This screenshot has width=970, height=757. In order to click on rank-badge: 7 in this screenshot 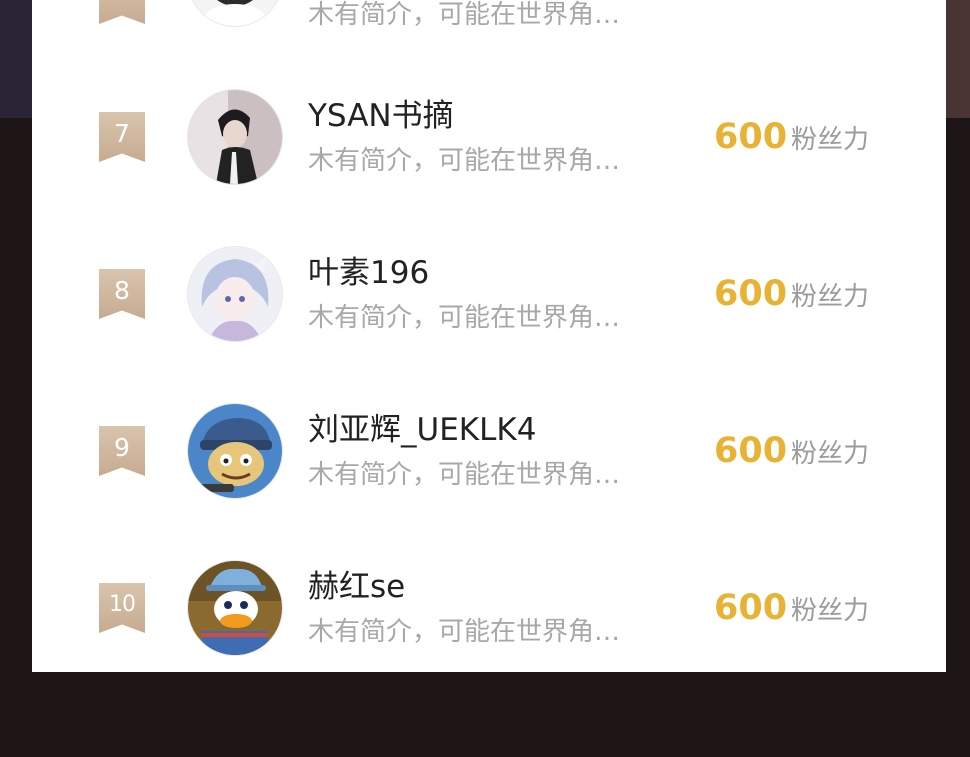, I will do `click(122, 137)`.